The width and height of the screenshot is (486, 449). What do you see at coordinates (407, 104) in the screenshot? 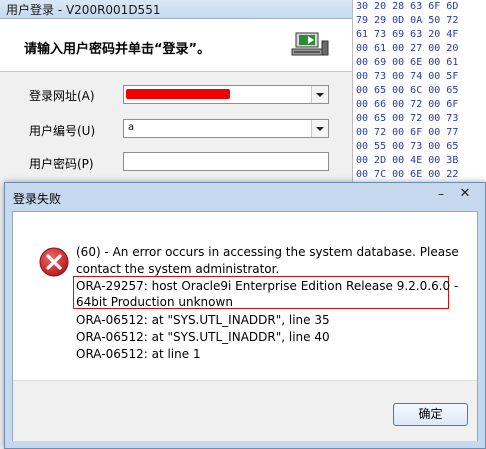
I see `hex-row: 00 66 00 72 00 6F` at bounding box center [407, 104].